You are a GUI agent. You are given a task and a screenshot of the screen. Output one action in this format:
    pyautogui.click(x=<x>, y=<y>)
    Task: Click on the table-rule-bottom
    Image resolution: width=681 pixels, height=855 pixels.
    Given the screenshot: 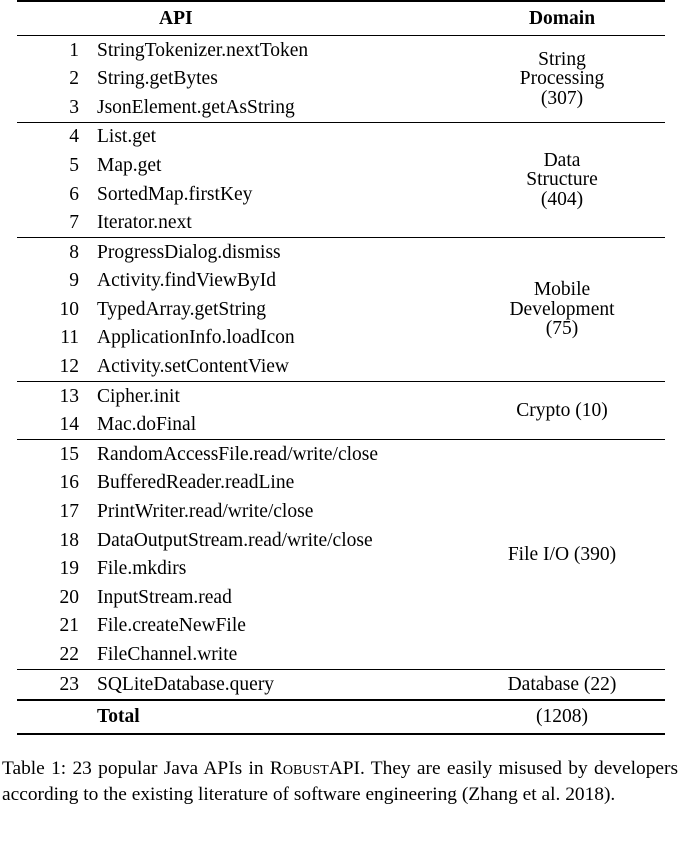 What is the action you would take?
    pyautogui.click(x=341, y=734)
    